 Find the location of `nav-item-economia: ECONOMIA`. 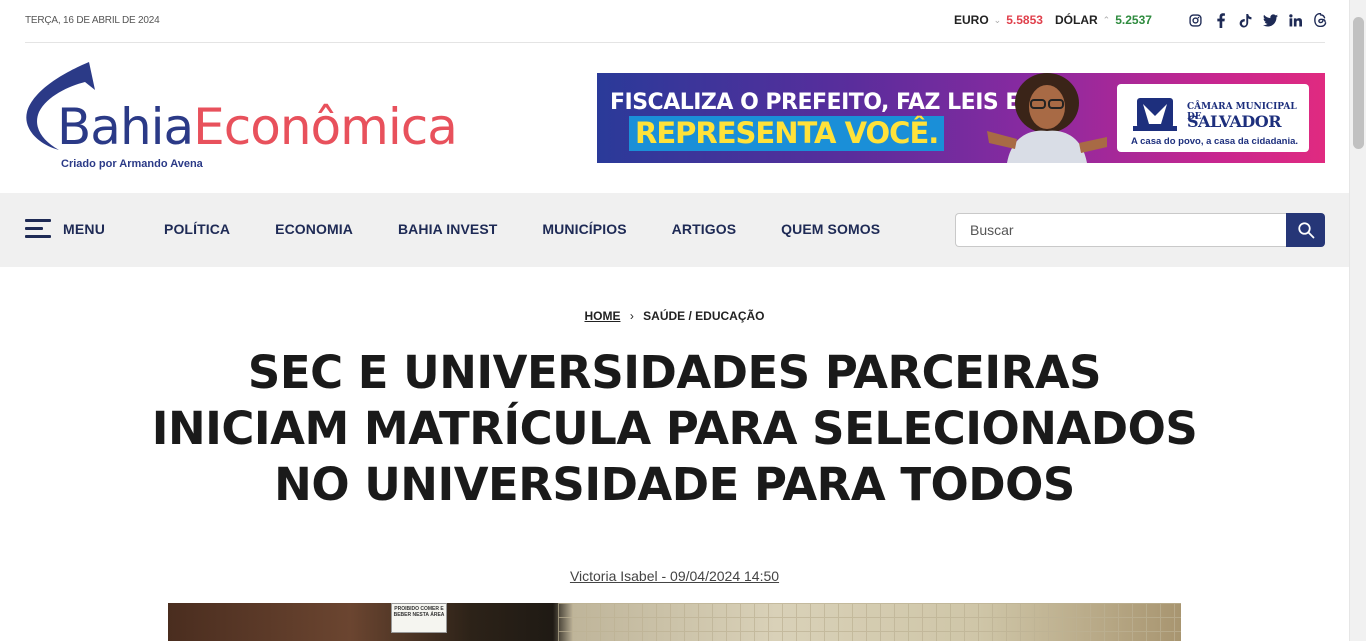

nav-item-economia: ECONOMIA is located at coordinates (314, 229).